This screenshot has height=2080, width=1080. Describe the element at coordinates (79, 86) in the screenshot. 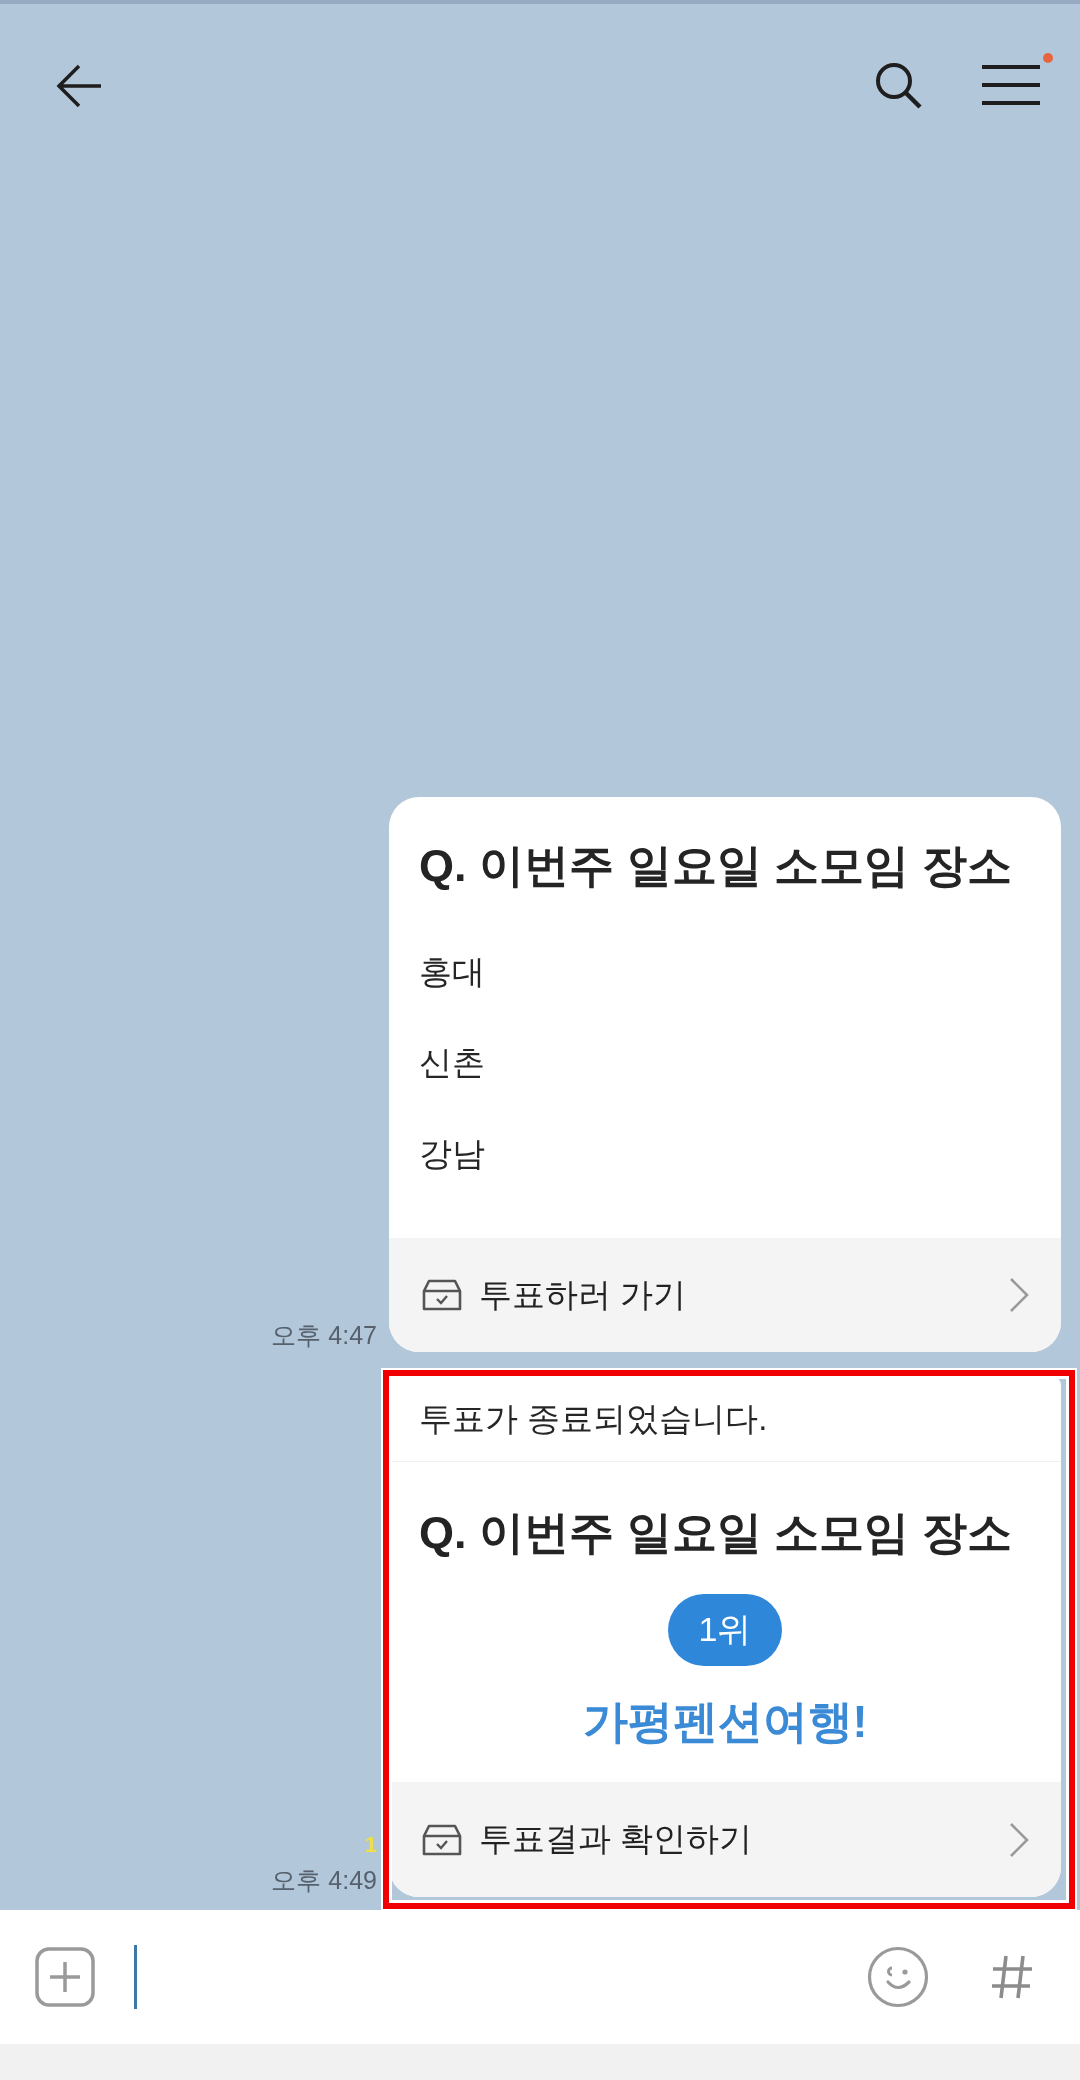

I see `back-arrow-icon` at that location.